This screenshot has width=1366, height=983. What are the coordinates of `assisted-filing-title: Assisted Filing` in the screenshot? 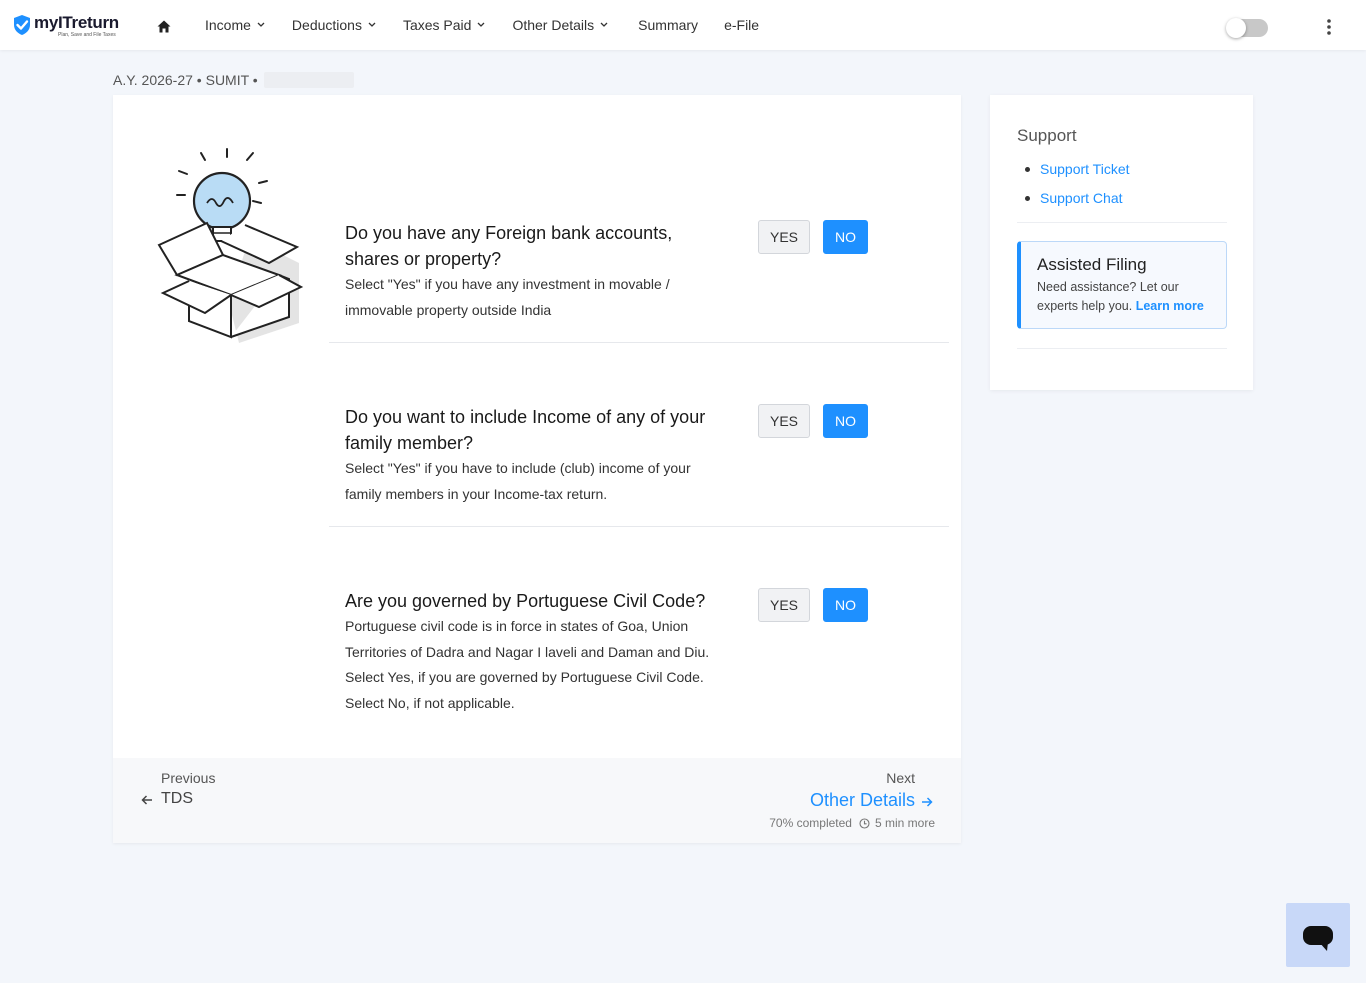 It's located at (1092, 264).